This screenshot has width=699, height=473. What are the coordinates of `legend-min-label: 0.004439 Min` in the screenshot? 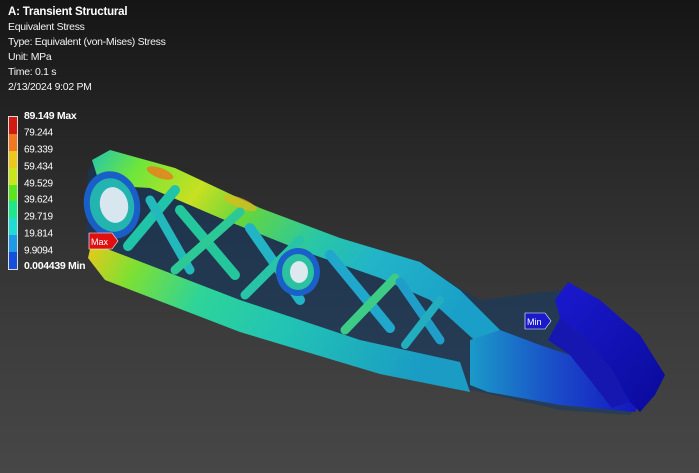 It's located at (55, 266).